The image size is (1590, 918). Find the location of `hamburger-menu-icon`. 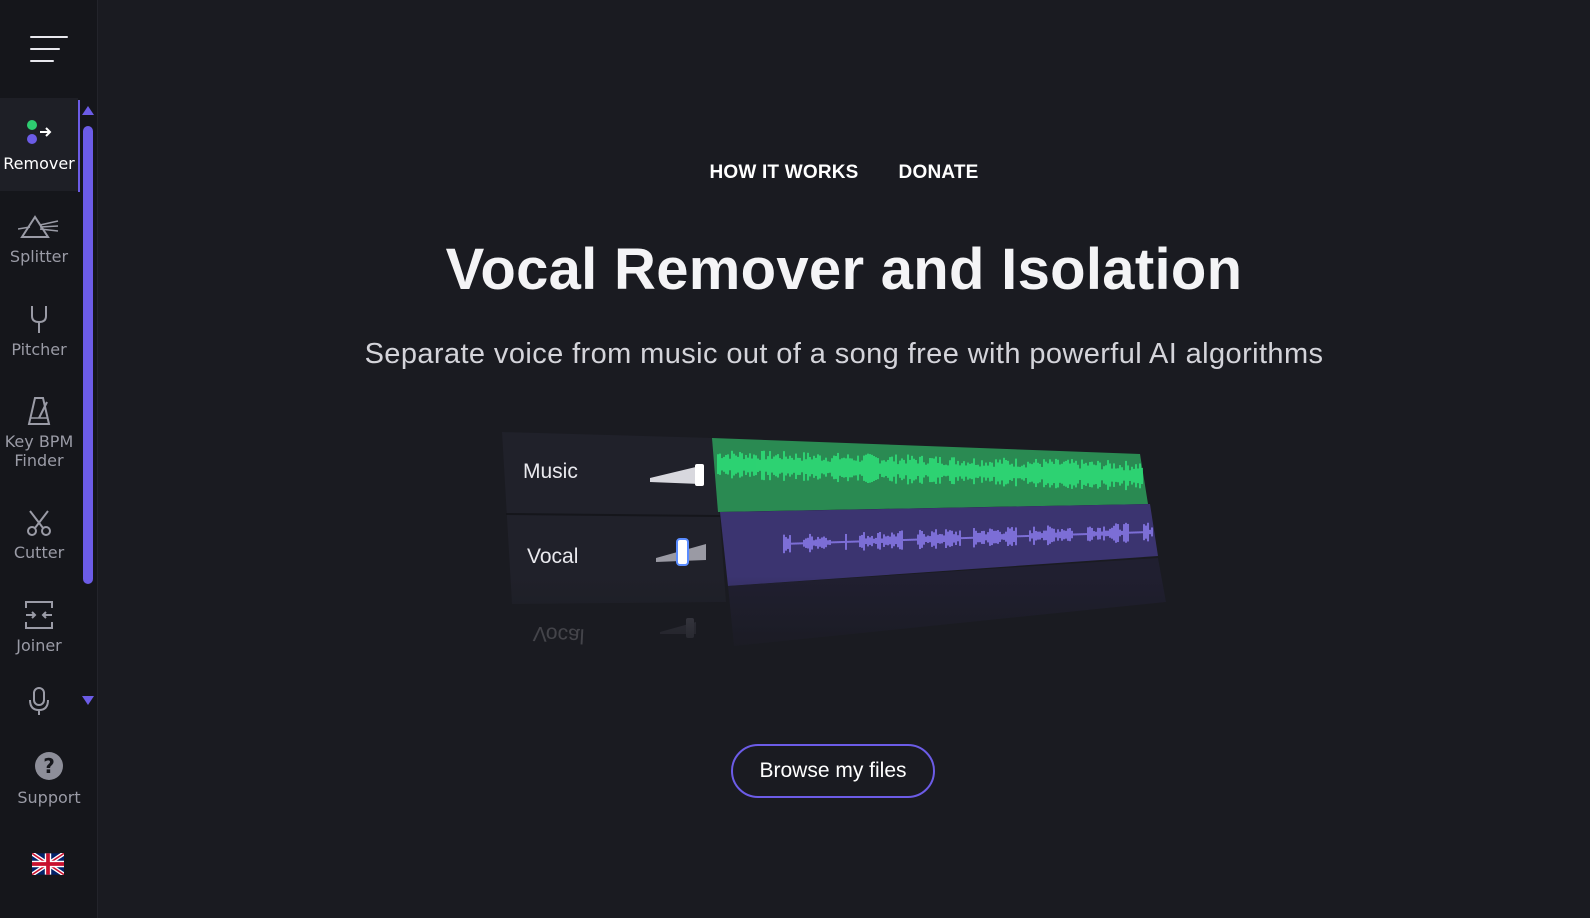

hamburger-menu-icon is located at coordinates (50, 50).